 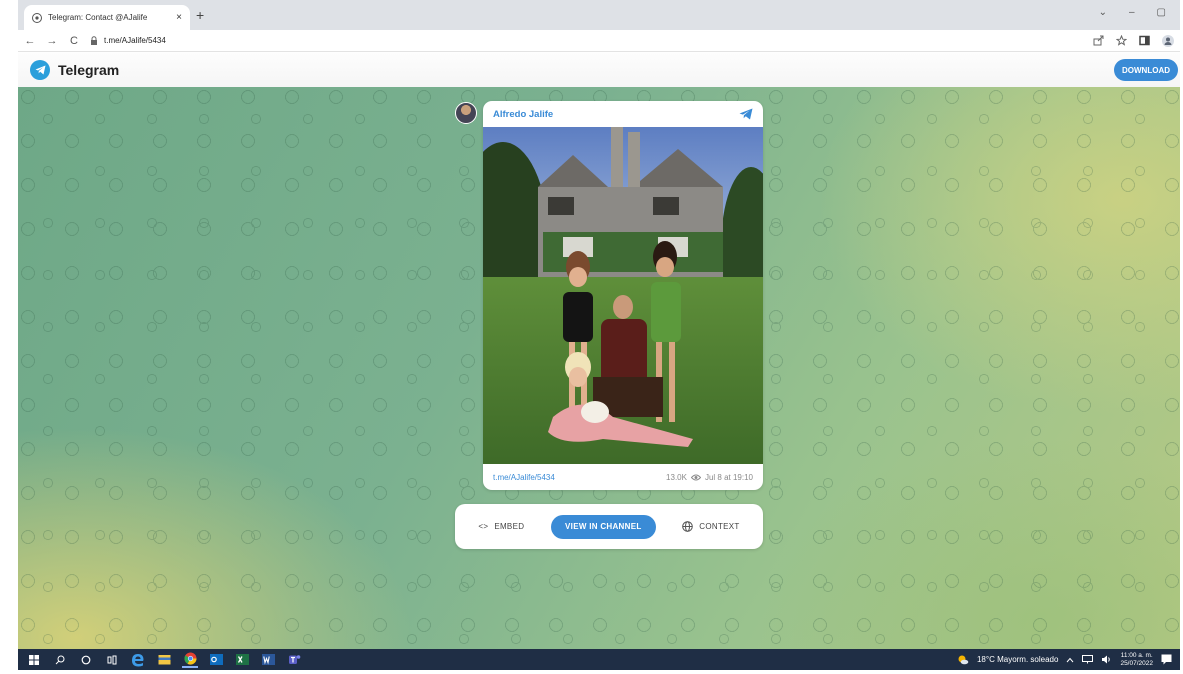 I want to click on telegram-header: Telegram DOWNLOAD, so click(x=599, y=70).